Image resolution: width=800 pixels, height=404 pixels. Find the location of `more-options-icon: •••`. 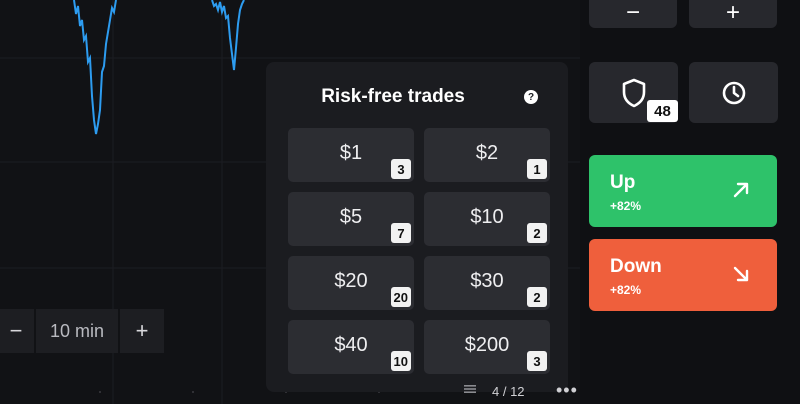

more-options-icon: ••• is located at coordinates (567, 390).